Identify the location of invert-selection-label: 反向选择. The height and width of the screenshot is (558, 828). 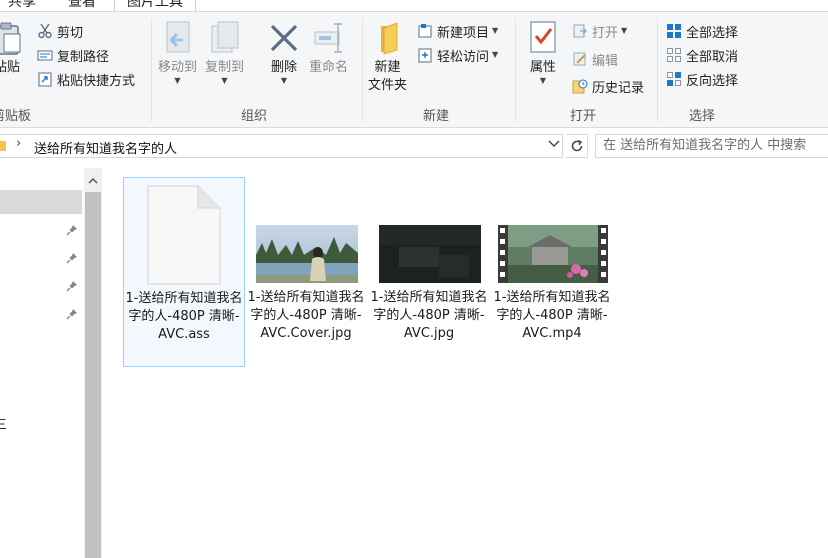
(712, 81).